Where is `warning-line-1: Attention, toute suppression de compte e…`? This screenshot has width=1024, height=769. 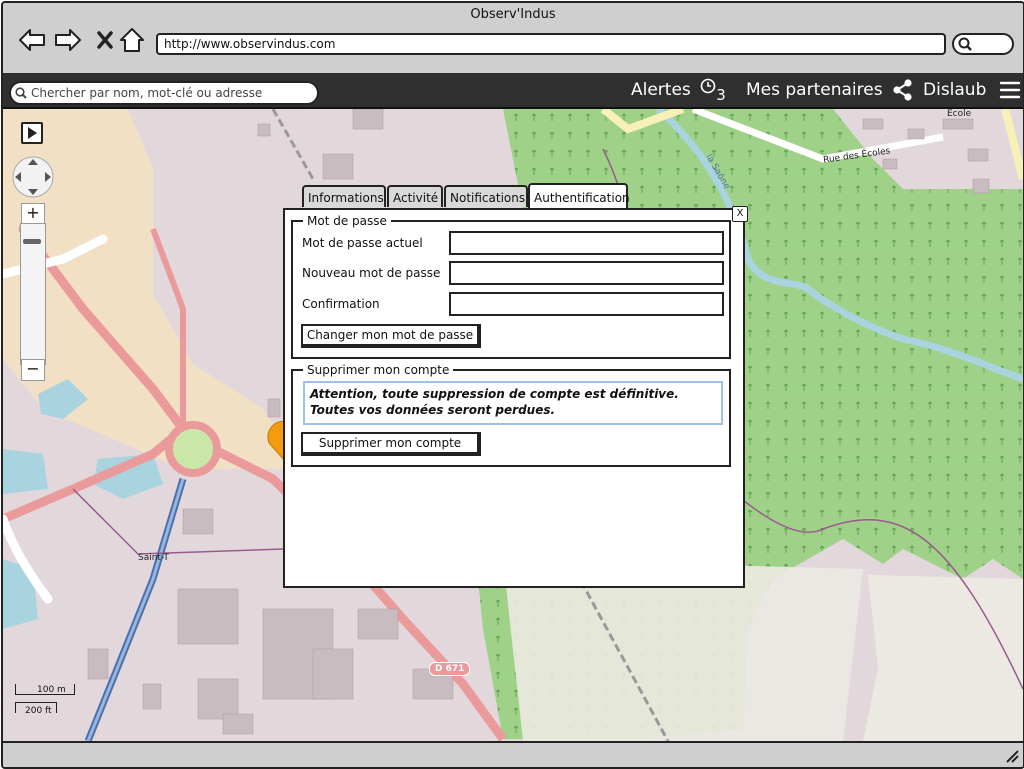
warning-line-1: Attention, toute suppression de compte e… is located at coordinates (494, 394).